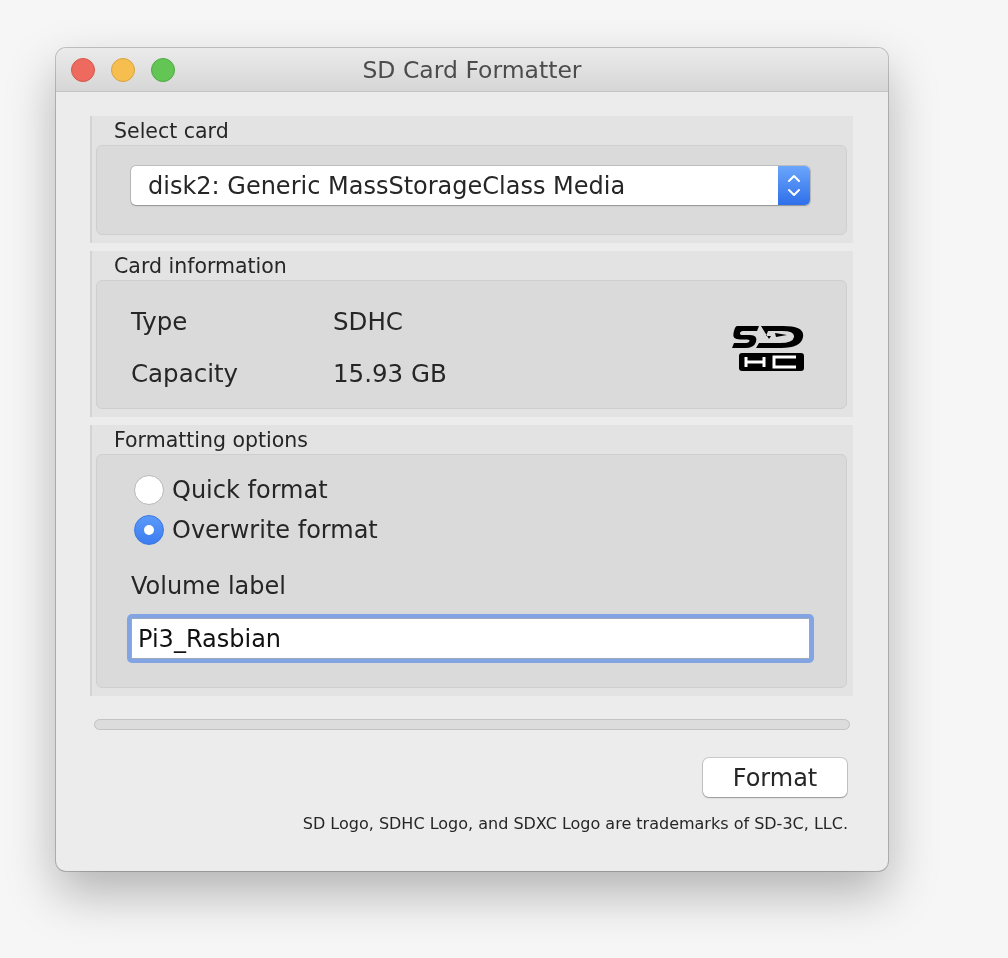 The width and height of the screenshot is (1008, 958). I want to click on info-label: Capacity, so click(185, 374).